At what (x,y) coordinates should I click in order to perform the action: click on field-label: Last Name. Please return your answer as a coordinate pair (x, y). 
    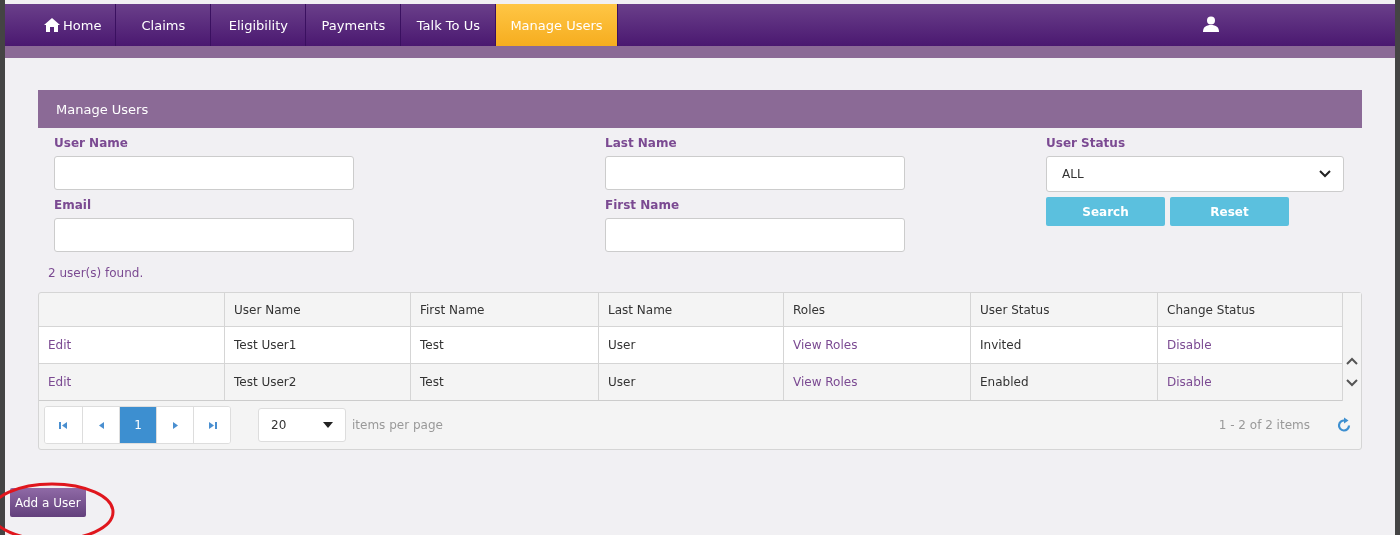
    Looking at the image, I should click on (641, 143).